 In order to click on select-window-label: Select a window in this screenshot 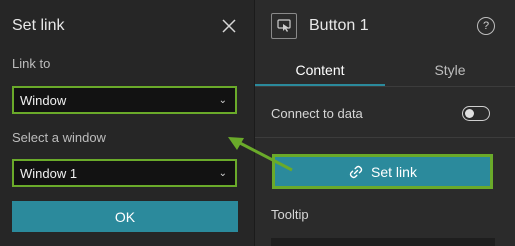, I will do `click(59, 137)`.